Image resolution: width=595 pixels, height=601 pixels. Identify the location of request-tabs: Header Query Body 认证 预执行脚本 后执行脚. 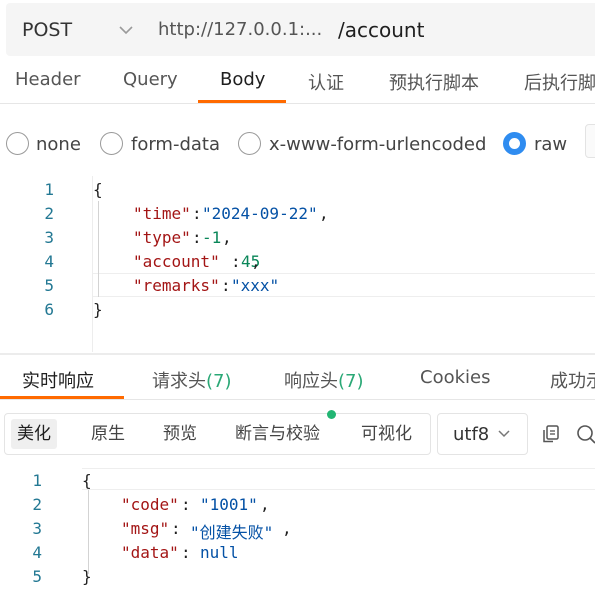
(297, 81).